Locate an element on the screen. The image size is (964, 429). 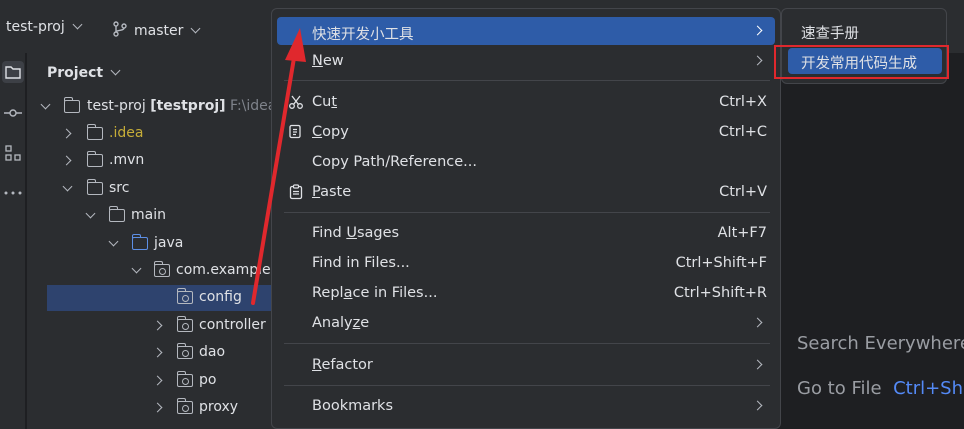
tree-item-label: po is located at coordinates (208, 380).